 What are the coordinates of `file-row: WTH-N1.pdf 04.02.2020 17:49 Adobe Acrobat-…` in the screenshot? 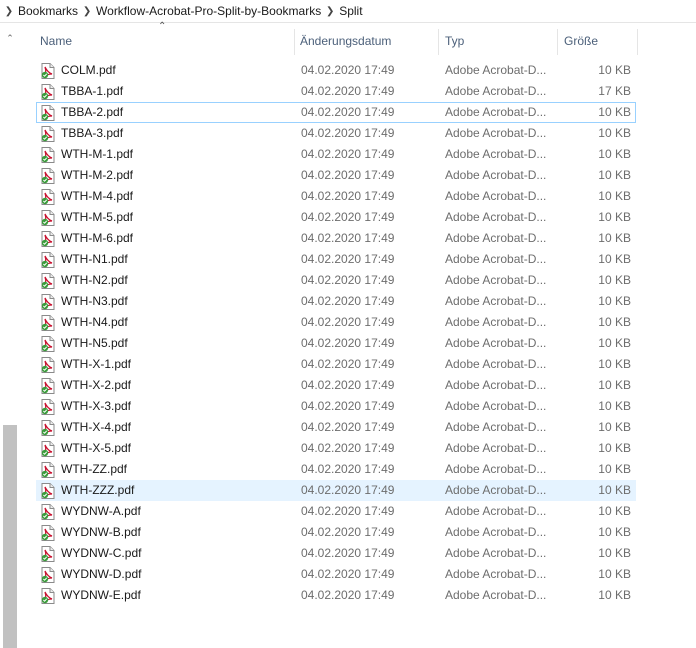 It's located at (336, 259).